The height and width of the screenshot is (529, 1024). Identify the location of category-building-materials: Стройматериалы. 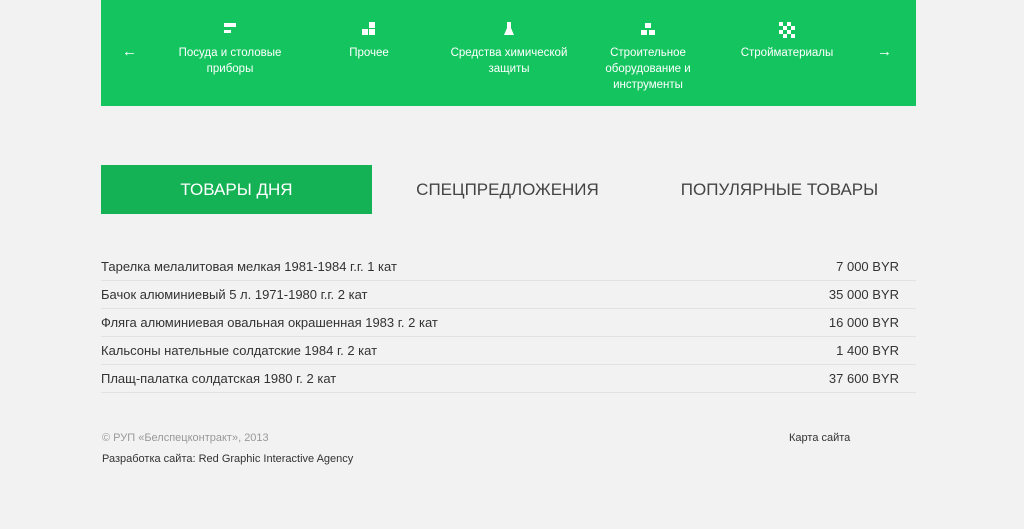
(787, 41).